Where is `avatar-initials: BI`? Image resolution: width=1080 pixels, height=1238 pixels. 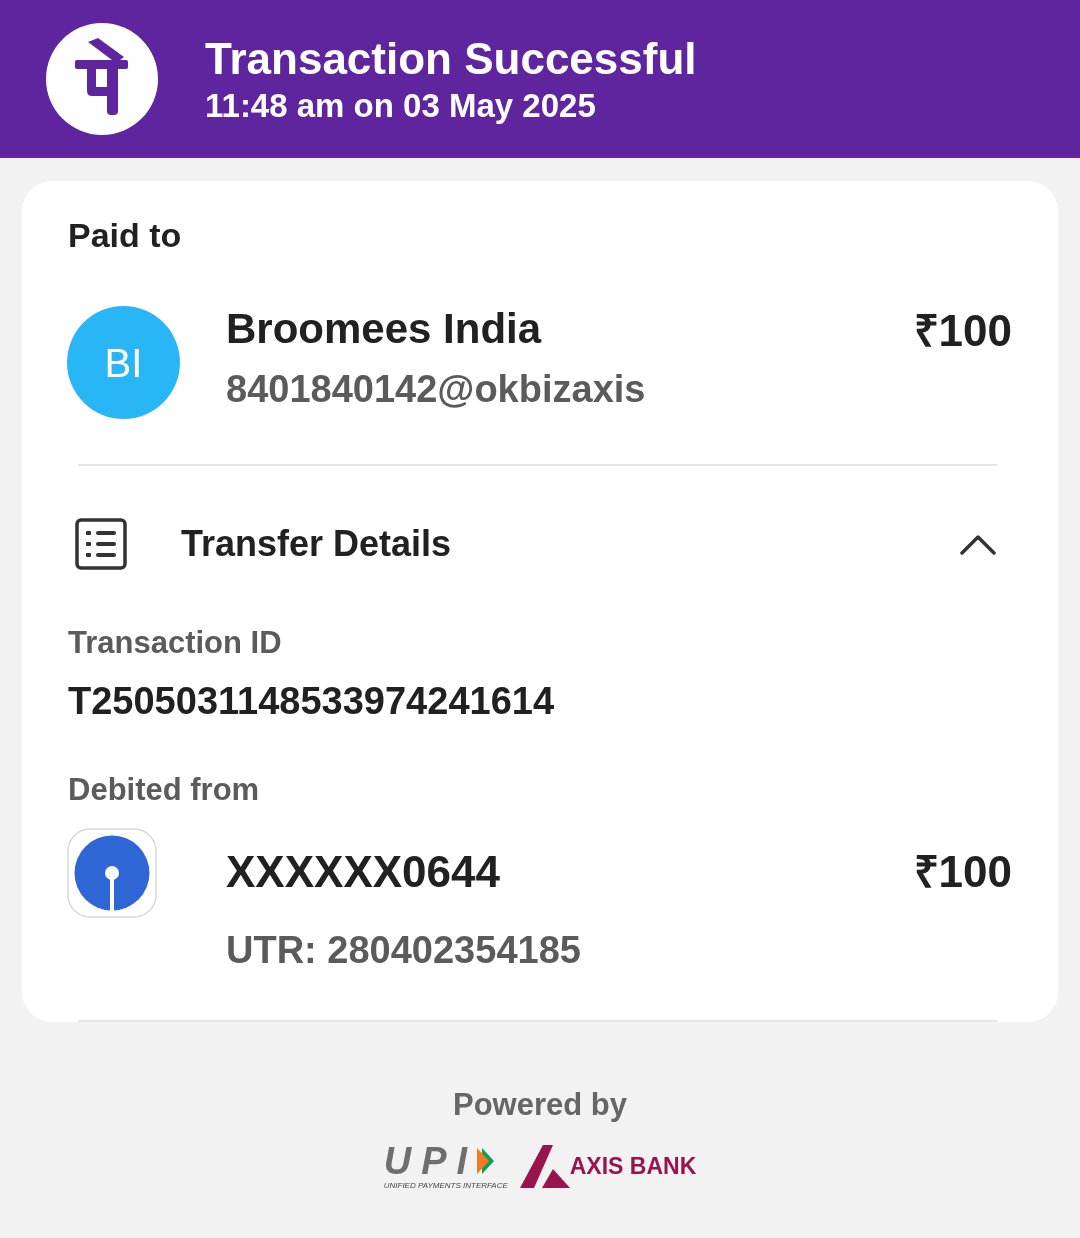 avatar-initials: BI is located at coordinates (123, 362).